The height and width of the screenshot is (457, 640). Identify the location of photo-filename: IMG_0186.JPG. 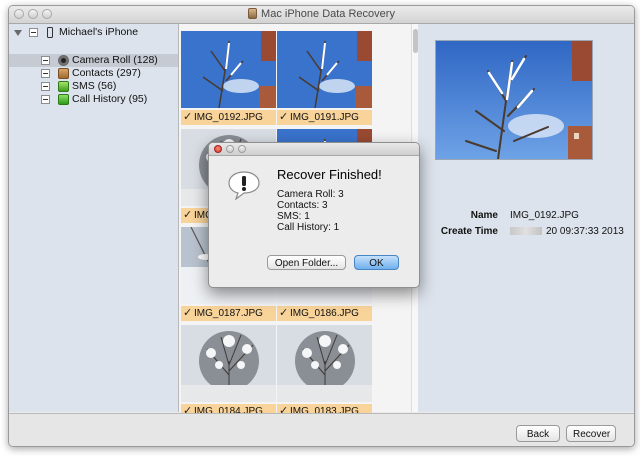
(324, 313).